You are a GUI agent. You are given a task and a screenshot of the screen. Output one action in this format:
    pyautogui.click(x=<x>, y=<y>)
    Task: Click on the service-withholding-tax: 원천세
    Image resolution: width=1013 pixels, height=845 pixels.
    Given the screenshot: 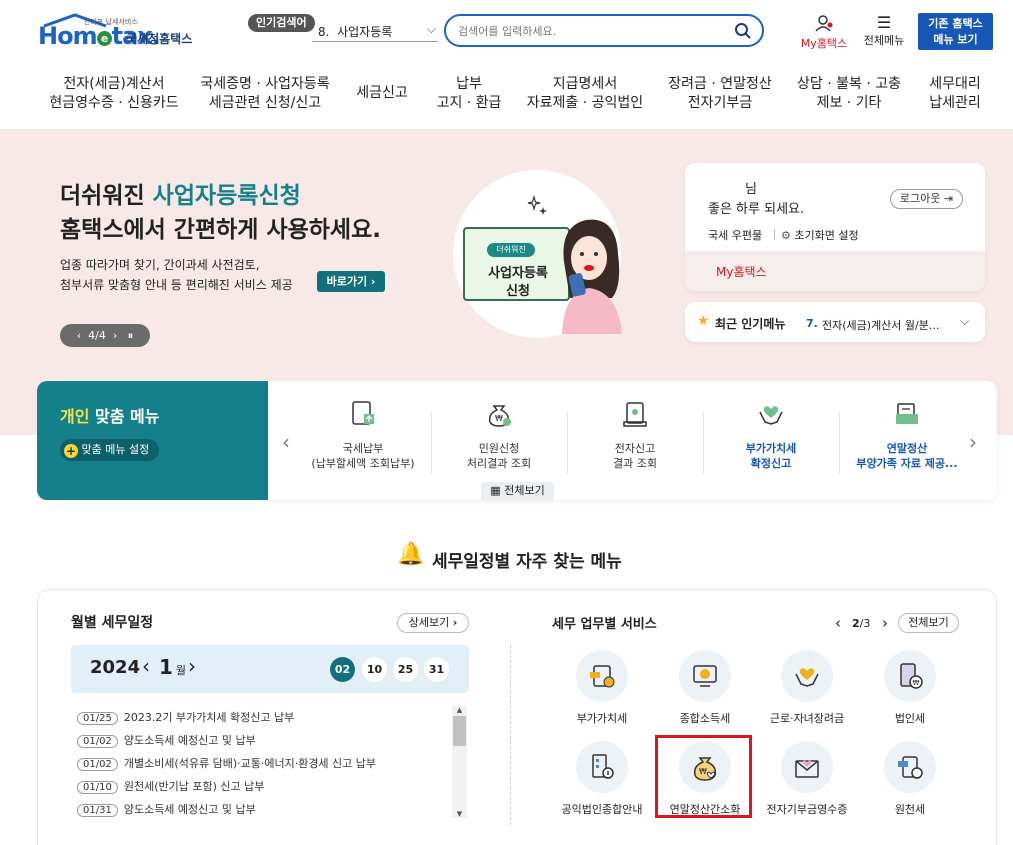 What is the action you would take?
    pyautogui.click(x=910, y=779)
    